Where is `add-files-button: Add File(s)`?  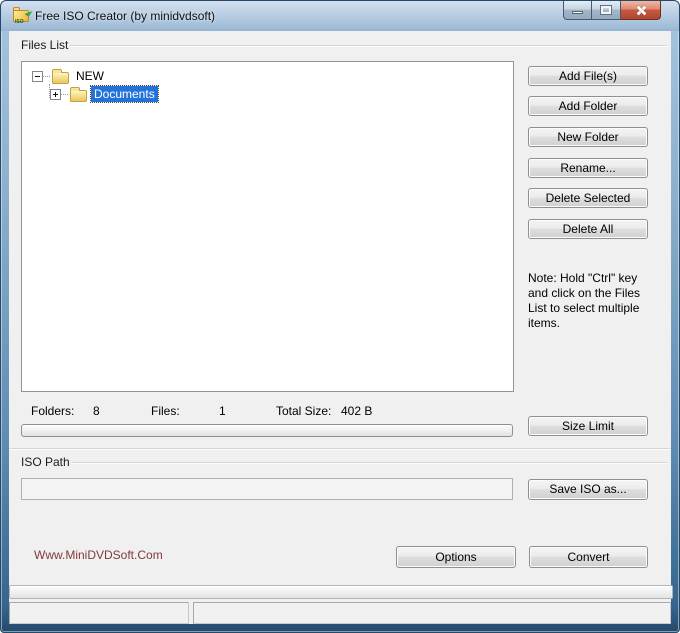 add-files-button: Add File(s) is located at coordinates (588, 76).